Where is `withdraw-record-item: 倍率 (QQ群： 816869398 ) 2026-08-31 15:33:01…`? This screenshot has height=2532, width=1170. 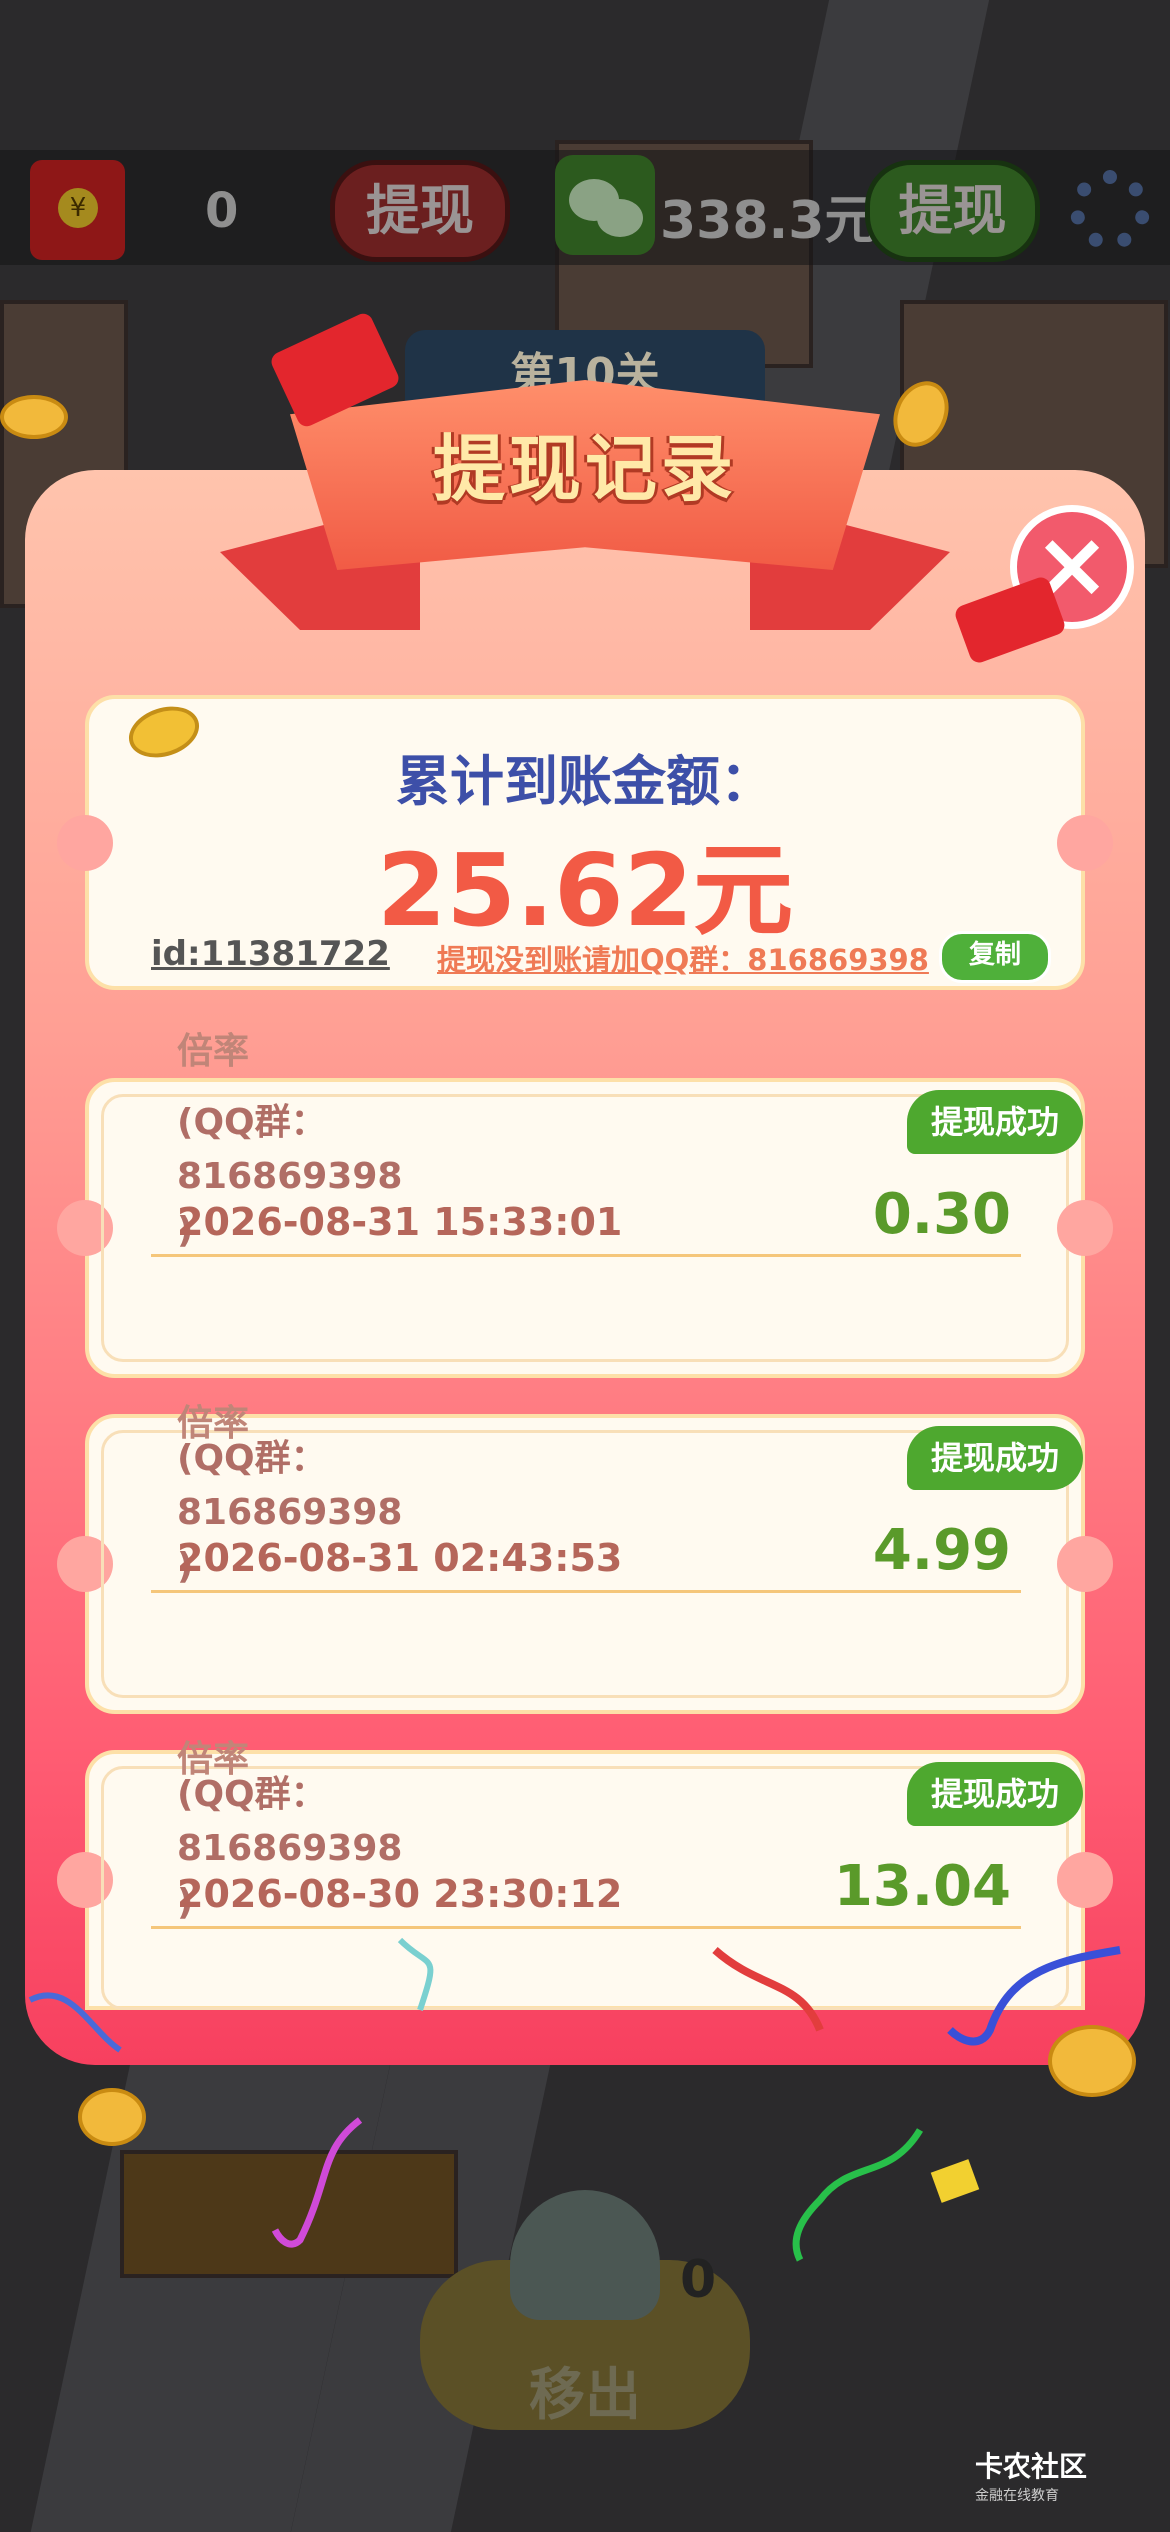 withdraw-record-item: 倍率 (QQ群： 816869398 ) 2026-08-31 15:33:01… is located at coordinates (585, 1204).